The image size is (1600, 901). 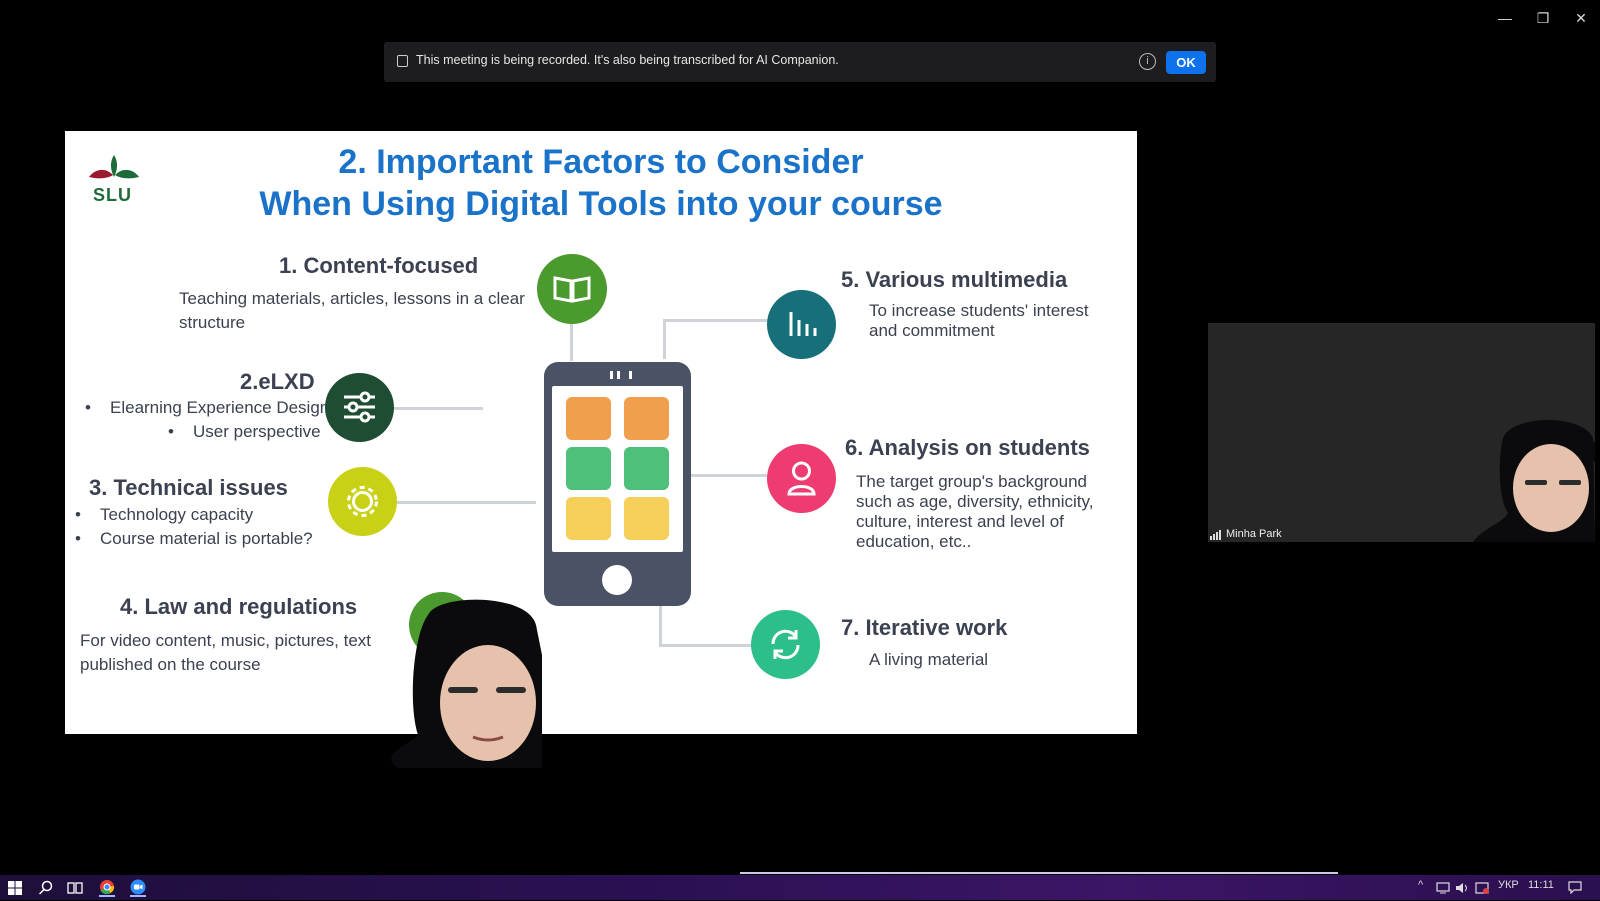 What do you see at coordinates (188, 487) in the screenshot?
I see `item3-heading: 3. Technical issues` at bounding box center [188, 487].